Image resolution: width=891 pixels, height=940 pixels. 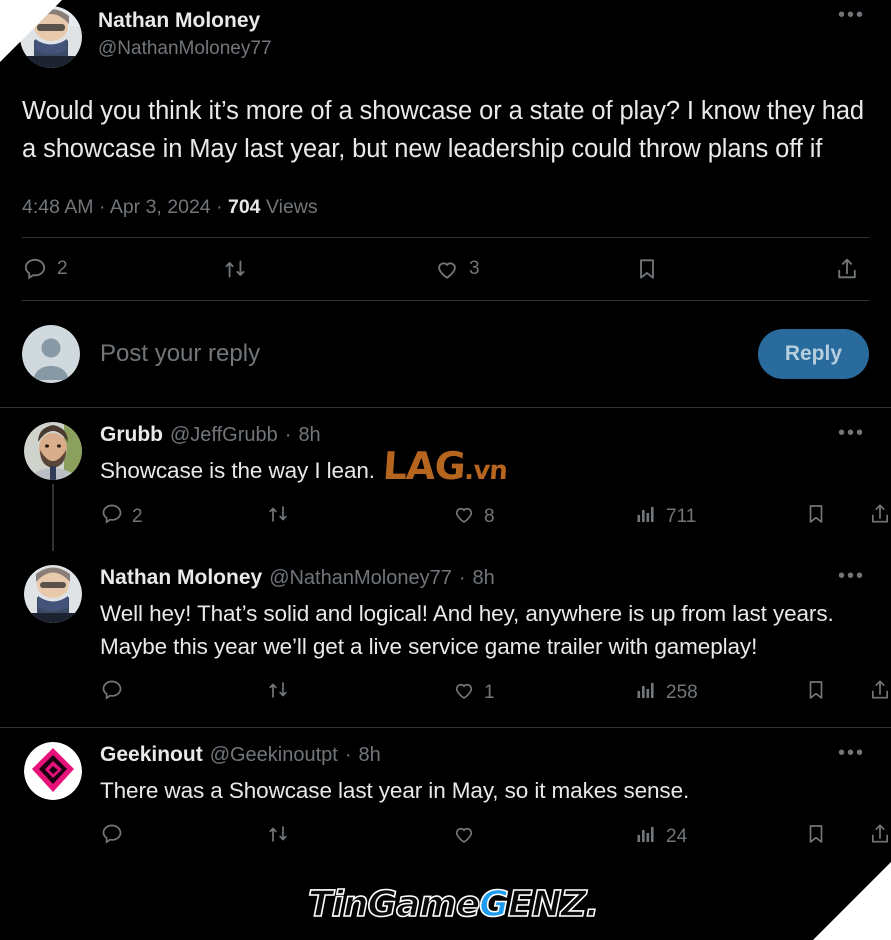 What do you see at coordinates (151, 755) in the screenshot?
I see `reply-author-name: Geekinout` at bounding box center [151, 755].